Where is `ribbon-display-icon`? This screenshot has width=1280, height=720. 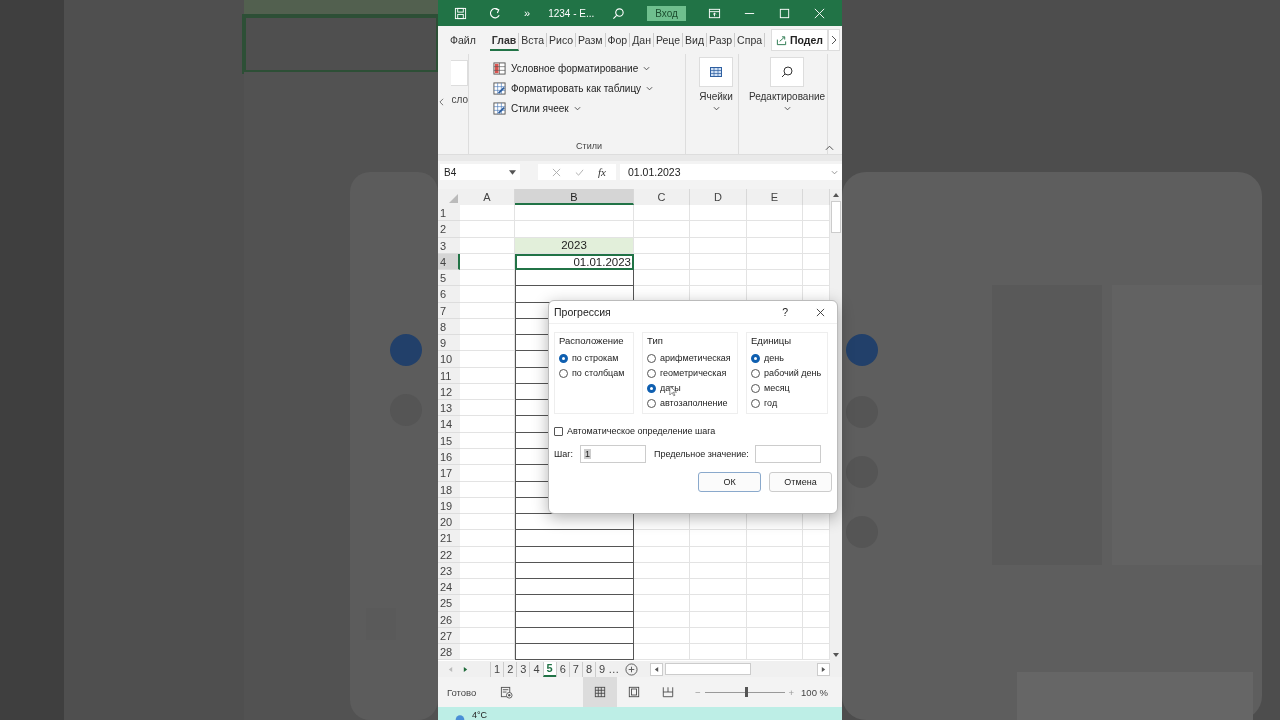
ribbon-display-icon is located at coordinates (714, 13).